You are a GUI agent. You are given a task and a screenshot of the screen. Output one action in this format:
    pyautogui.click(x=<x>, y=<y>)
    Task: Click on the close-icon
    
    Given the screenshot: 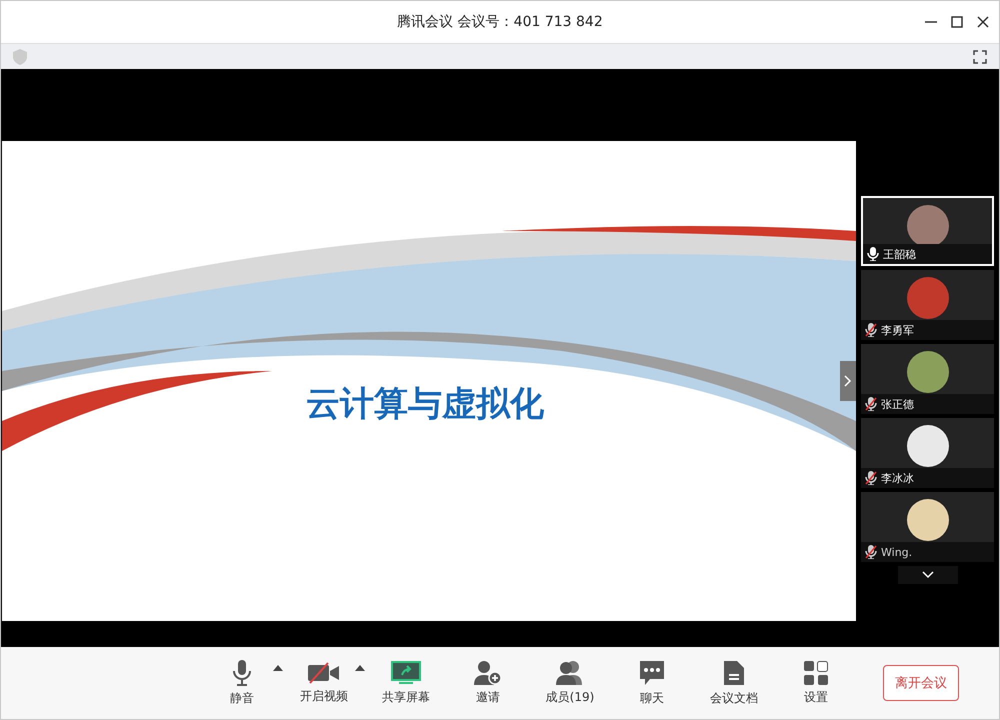 What is the action you would take?
    pyautogui.click(x=983, y=22)
    